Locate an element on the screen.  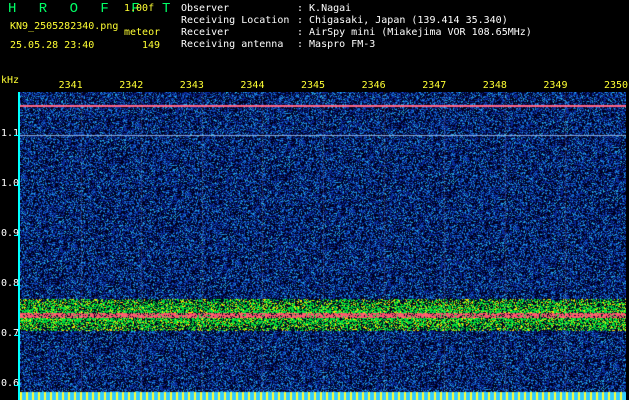
x-tick-label: 2344 is located at coordinates (252, 85).